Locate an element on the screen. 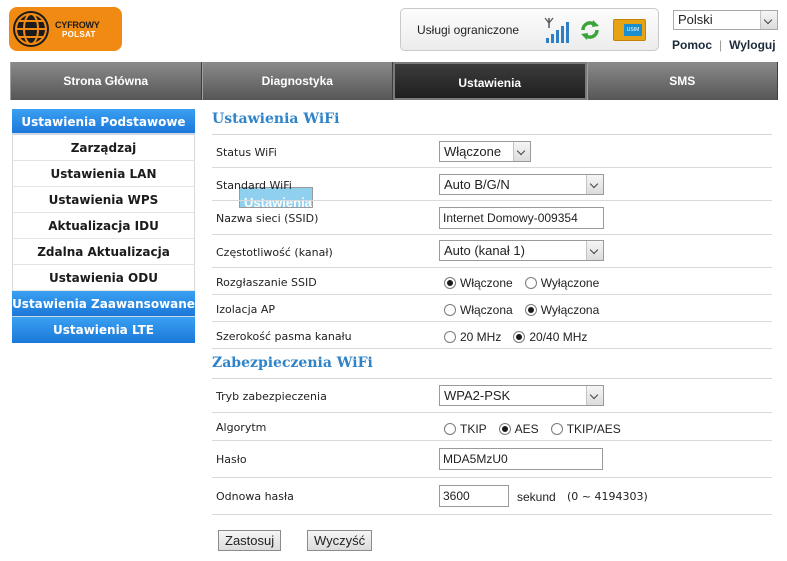 This screenshot has width=787, height=561. sidebar-item-lan: Ustawienia LAN is located at coordinates (103, 174).